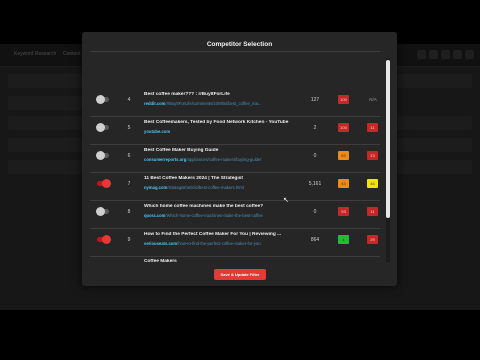 The height and width of the screenshot is (360, 480). Describe the element at coordinates (240, 274) in the screenshot. I see `save-update-filter-button: Save & Update Filter` at that location.